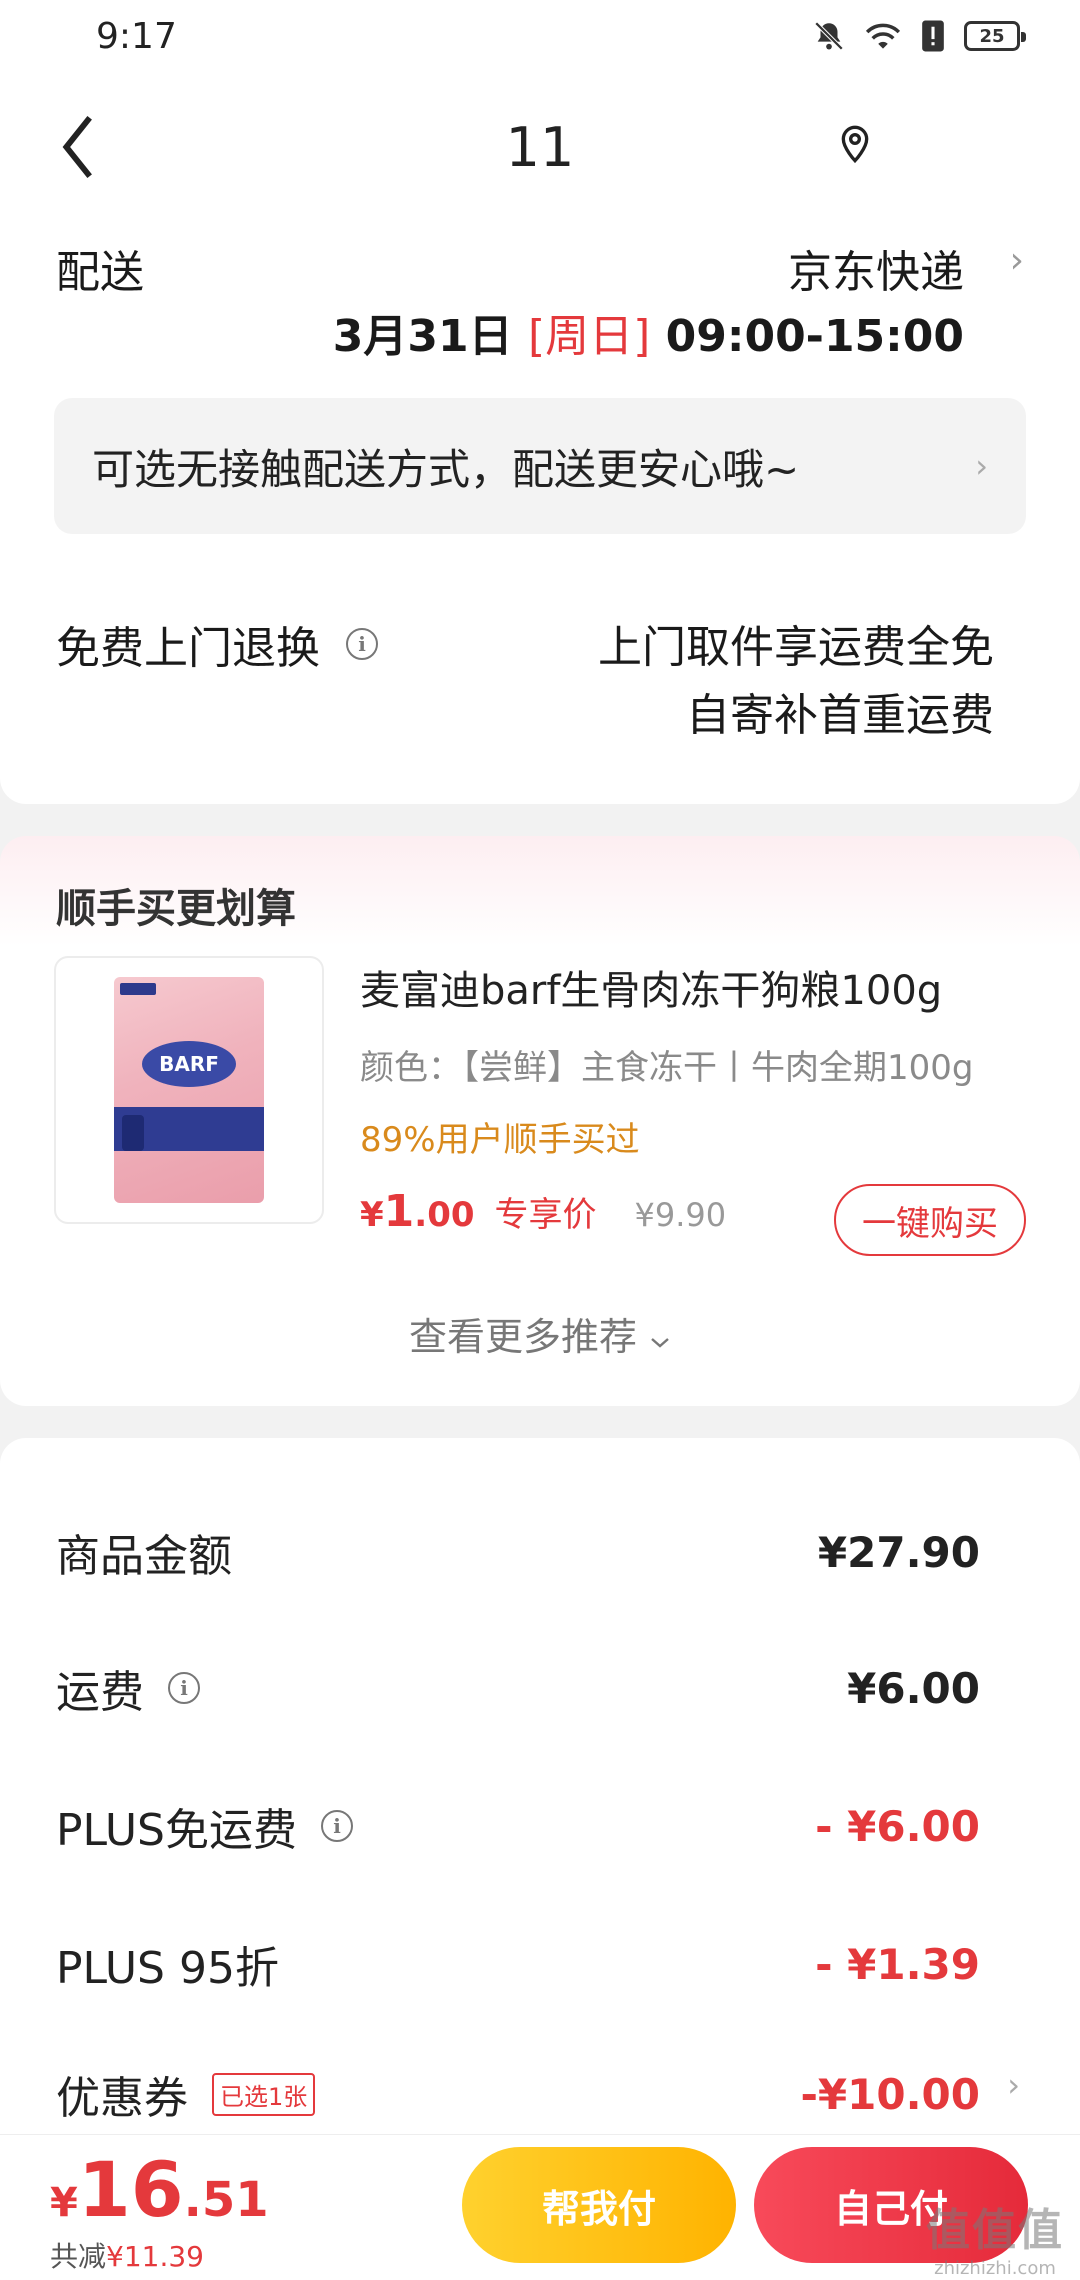  What do you see at coordinates (136, 36) in the screenshot?
I see `status-time: 9:17` at bounding box center [136, 36].